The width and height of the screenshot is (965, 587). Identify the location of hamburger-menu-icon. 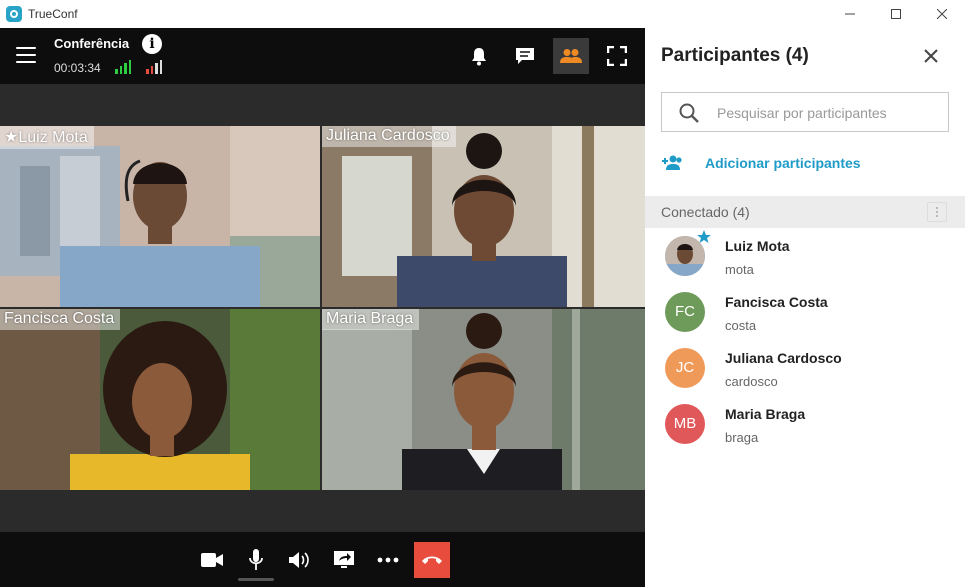
(26, 55).